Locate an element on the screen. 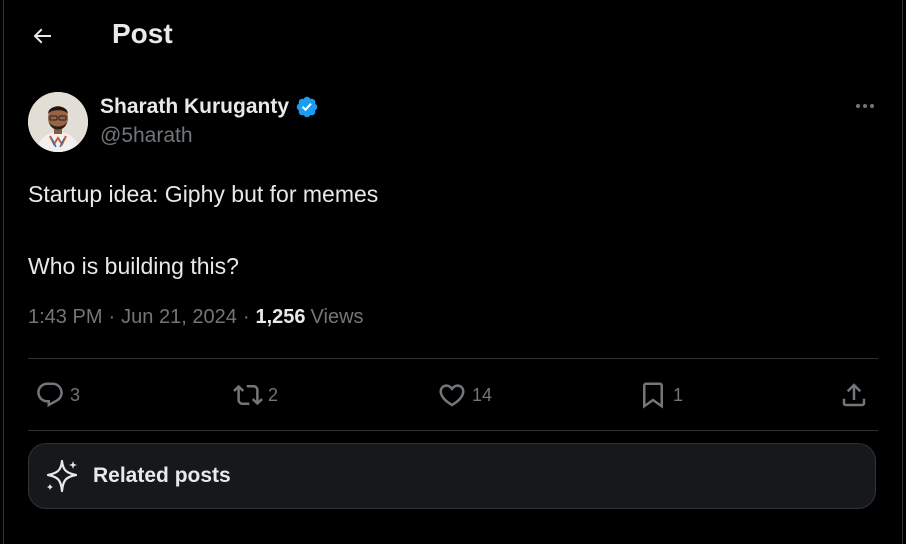 Image resolution: width=906 pixels, height=544 pixels. repost-button: 2 is located at coordinates (255, 395).